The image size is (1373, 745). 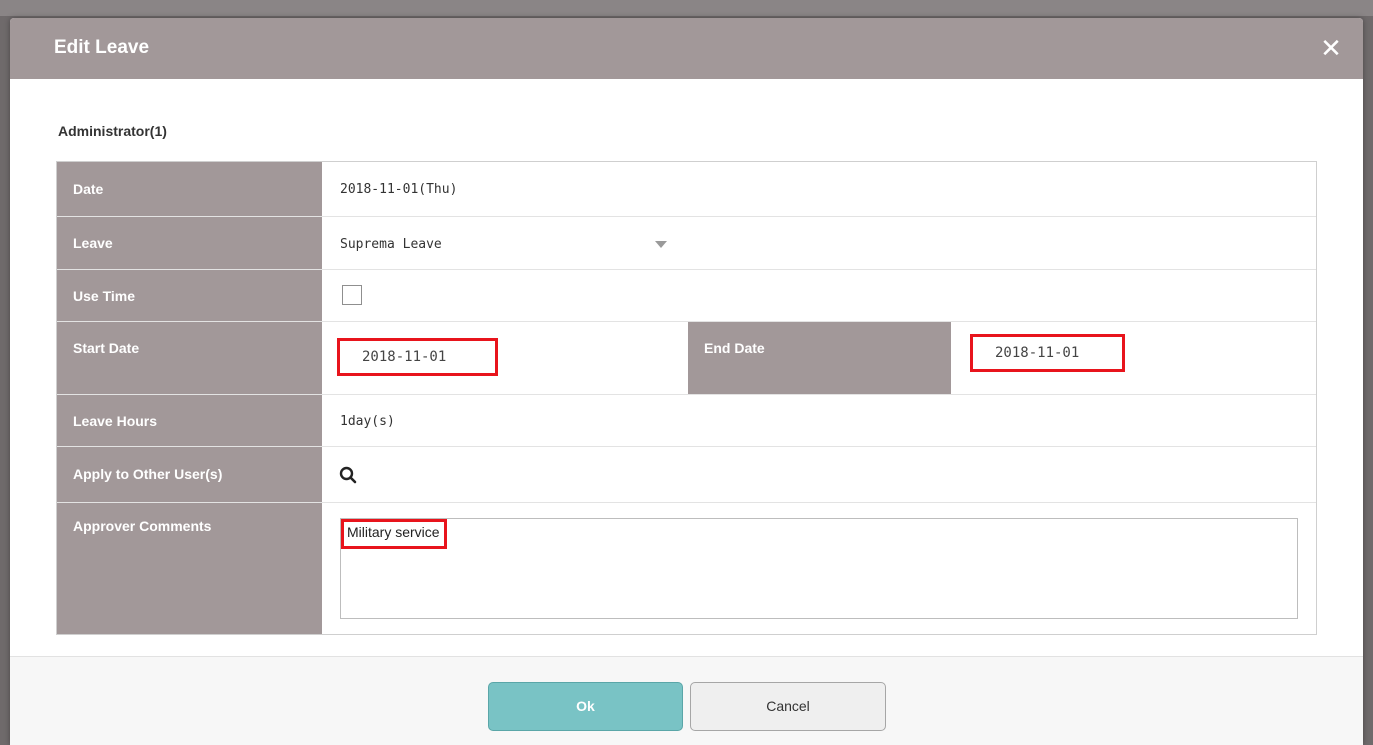 What do you see at coordinates (686, 700) in the screenshot?
I see `dialog-footer: Ok Cancel` at bounding box center [686, 700].